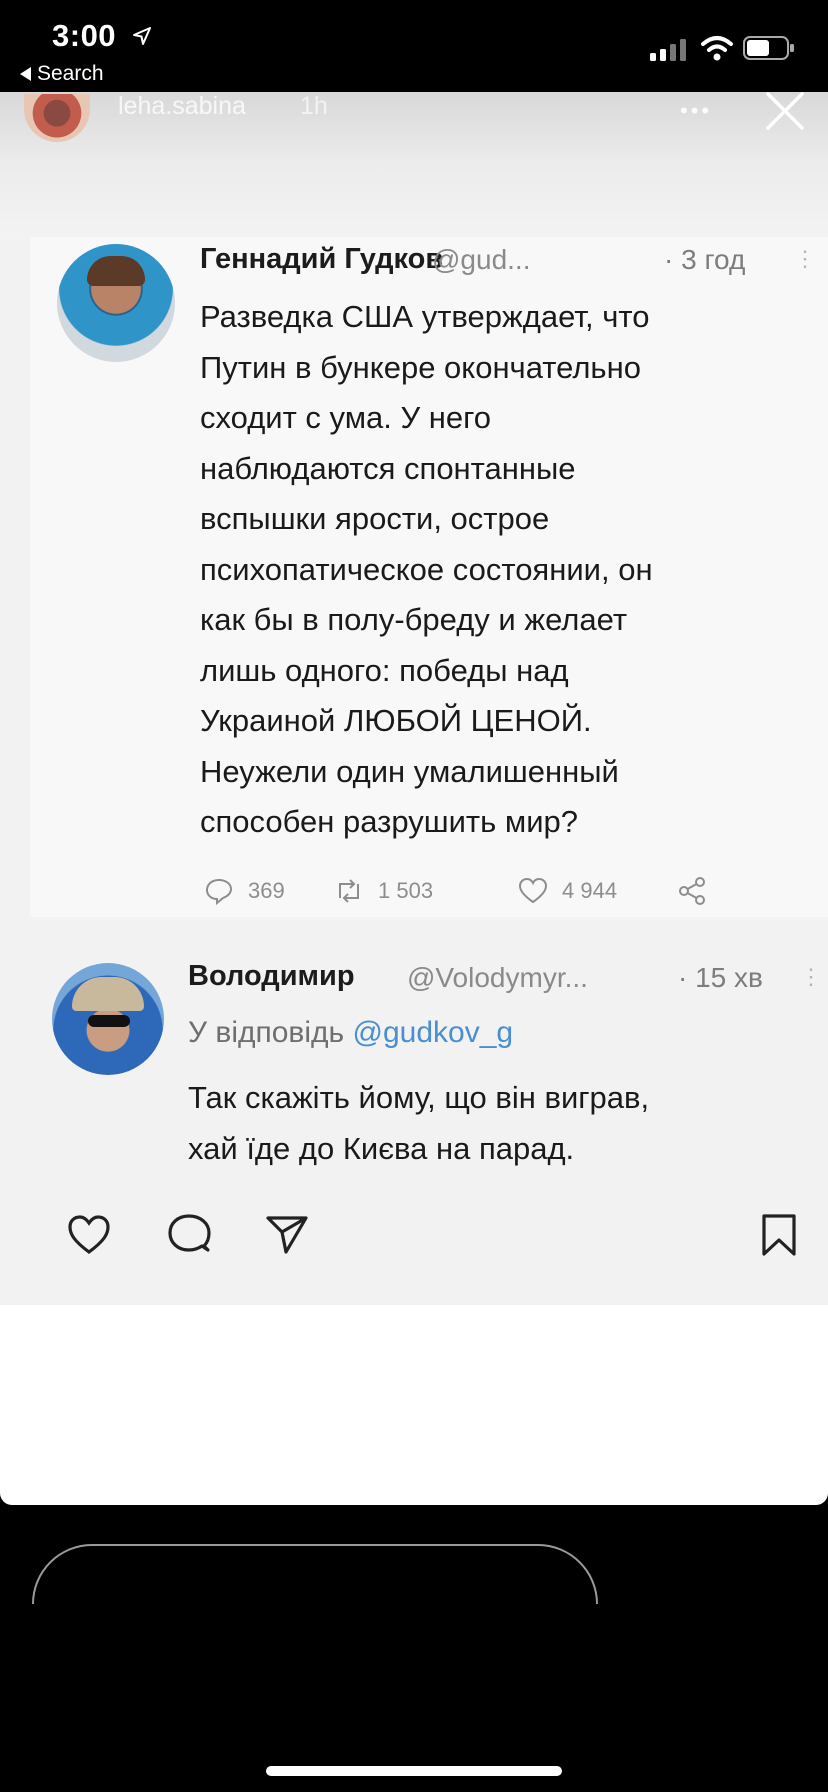 This screenshot has width=828, height=1792. What do you see at coordinates (142, 36) in the screenshot?
I see `location-arrow-icon` at bounding box center [142, 36].